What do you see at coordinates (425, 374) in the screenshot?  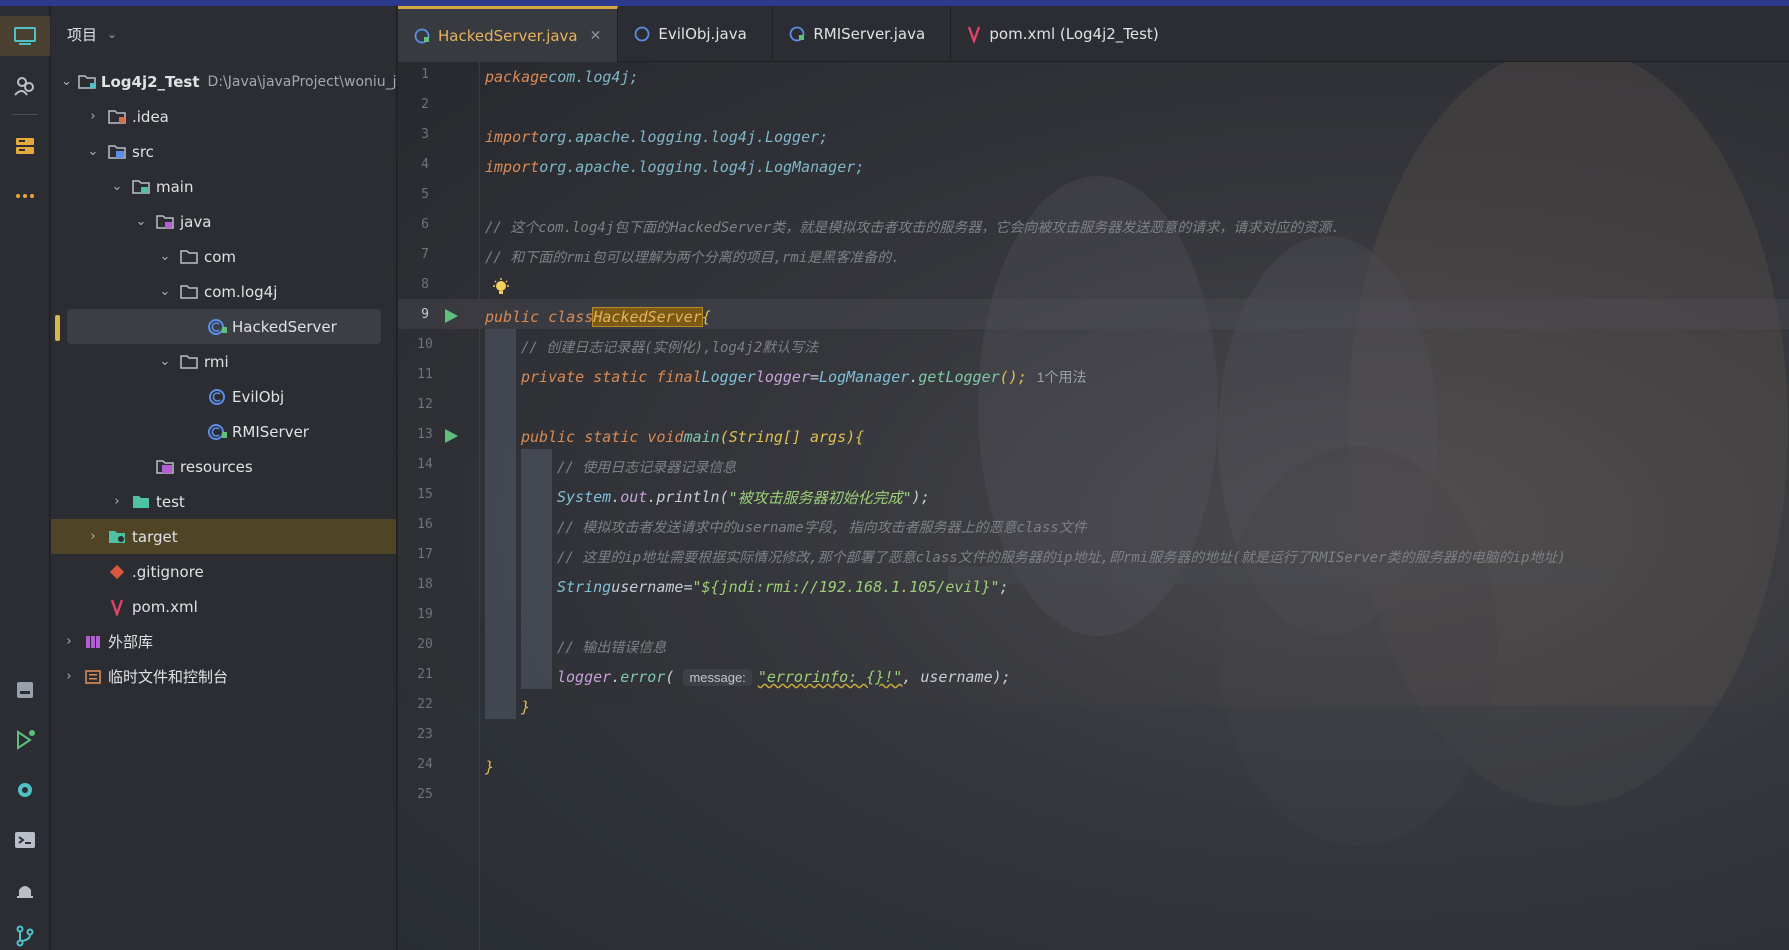 I see `line-number: 11` at bounding box center [425, 374].